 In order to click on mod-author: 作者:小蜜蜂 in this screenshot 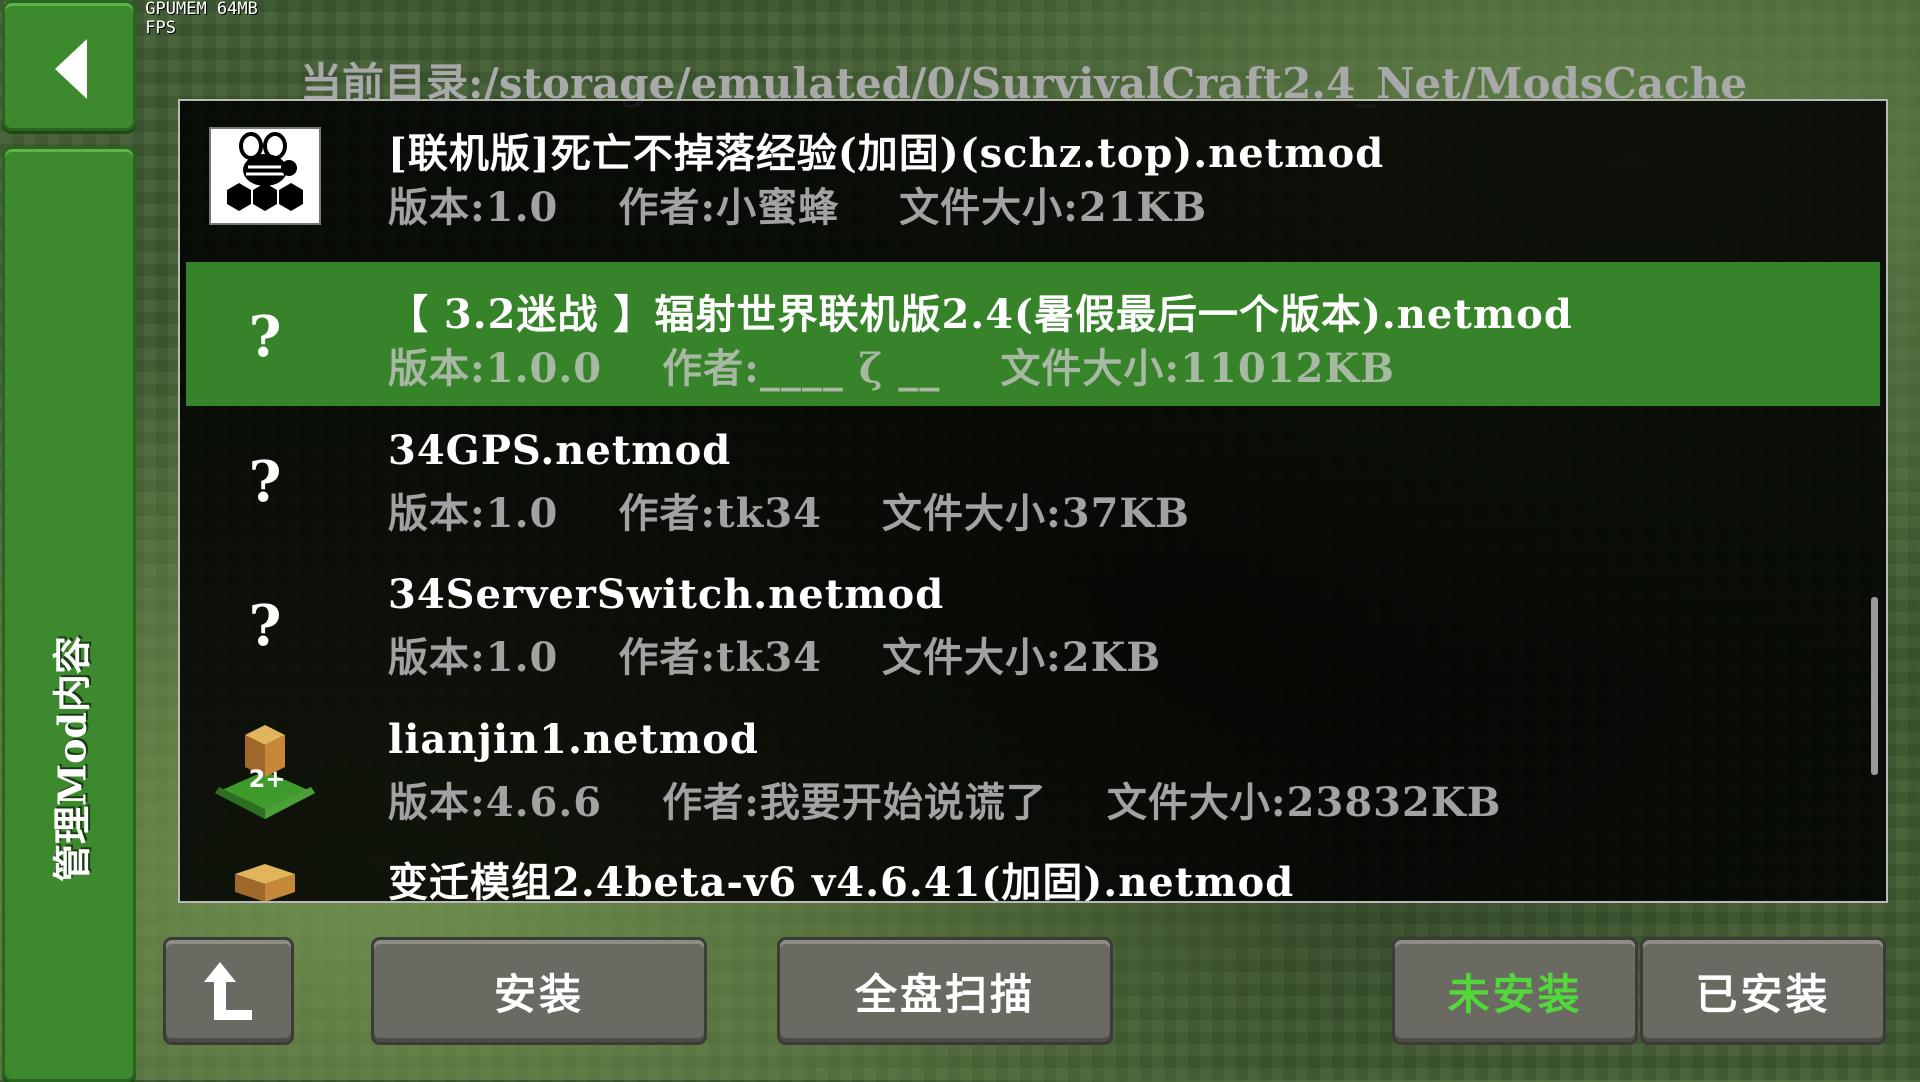, I will do `click(729, 207)`.